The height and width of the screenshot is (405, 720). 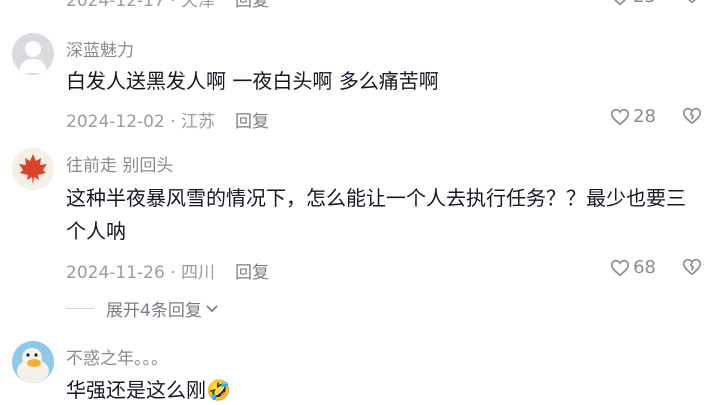 What do you see at coordinates (644, 267) in the screenshot?
I see `like-count: 68` at bounding box center [644, 267].